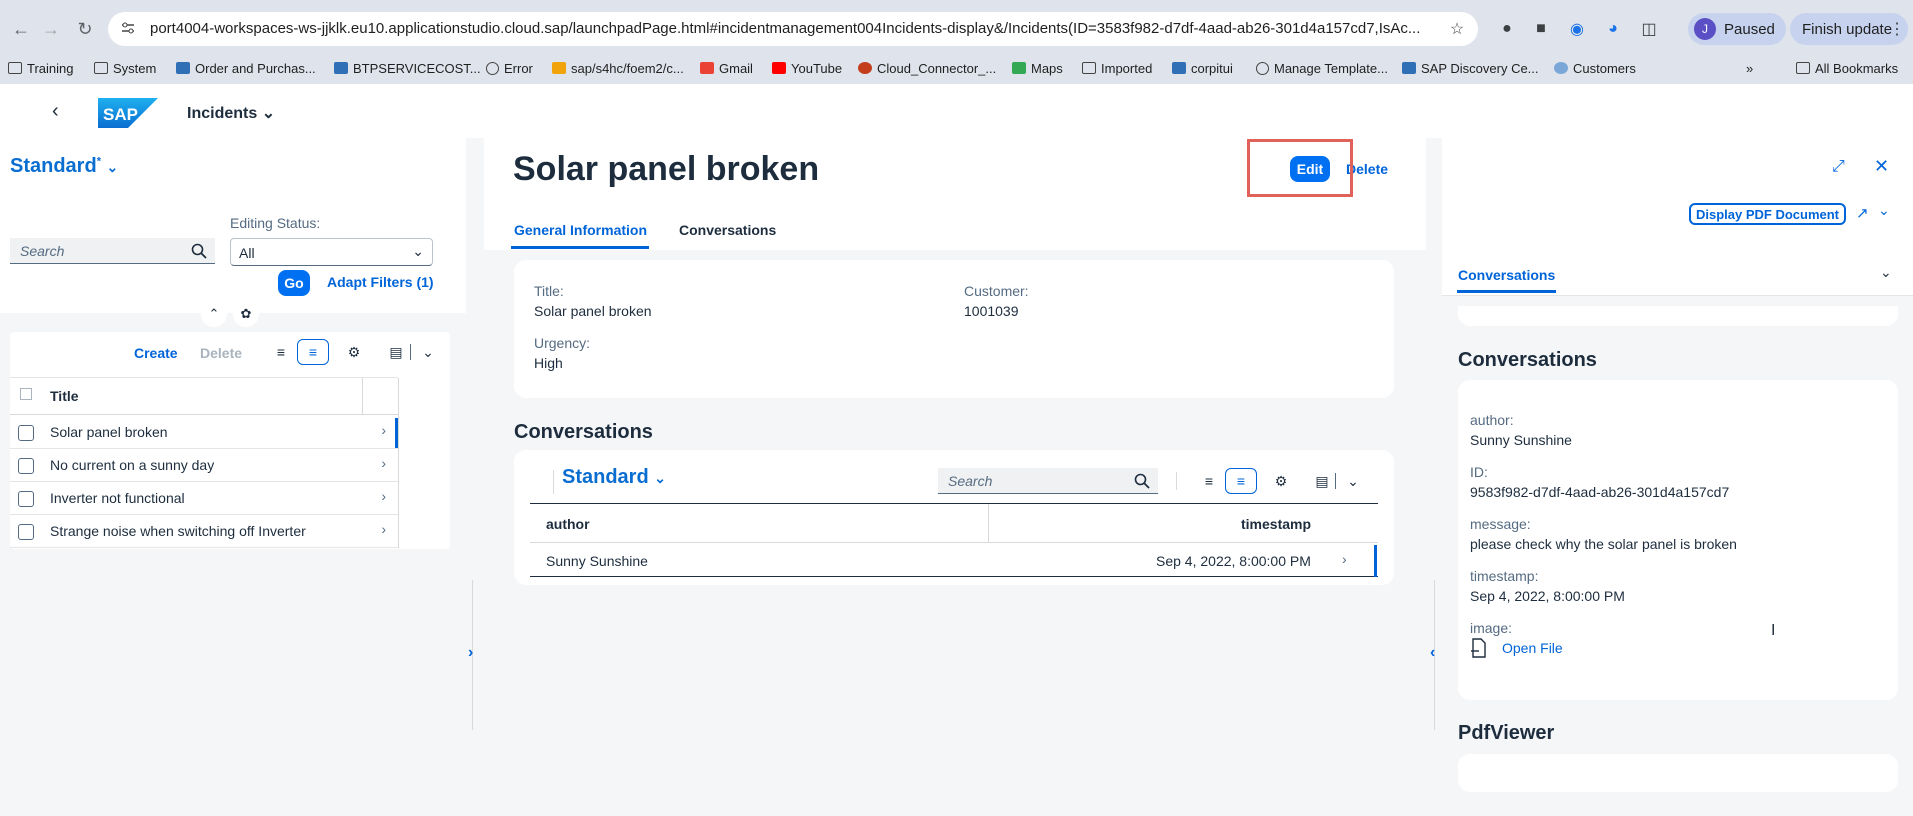 The image size is (1913, 816). Describe the element at coordinates (1375, 561) in the screenshot. I see `row-selection-indicator` at that location.